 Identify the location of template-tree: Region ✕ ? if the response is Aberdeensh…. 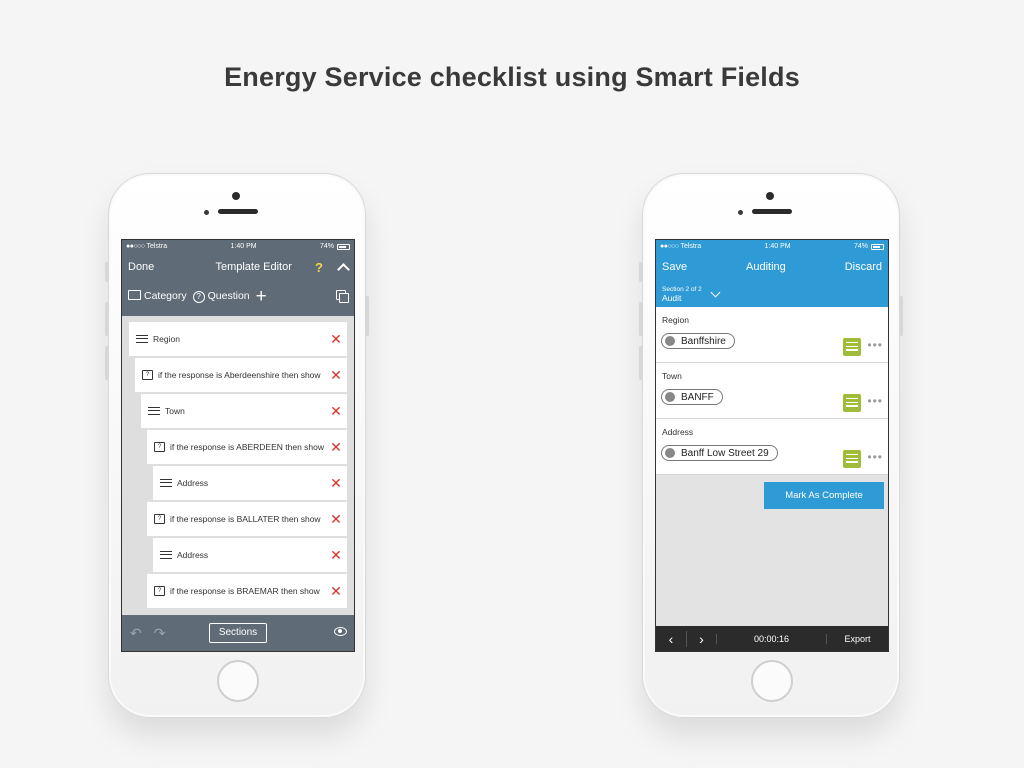
(238, 466).